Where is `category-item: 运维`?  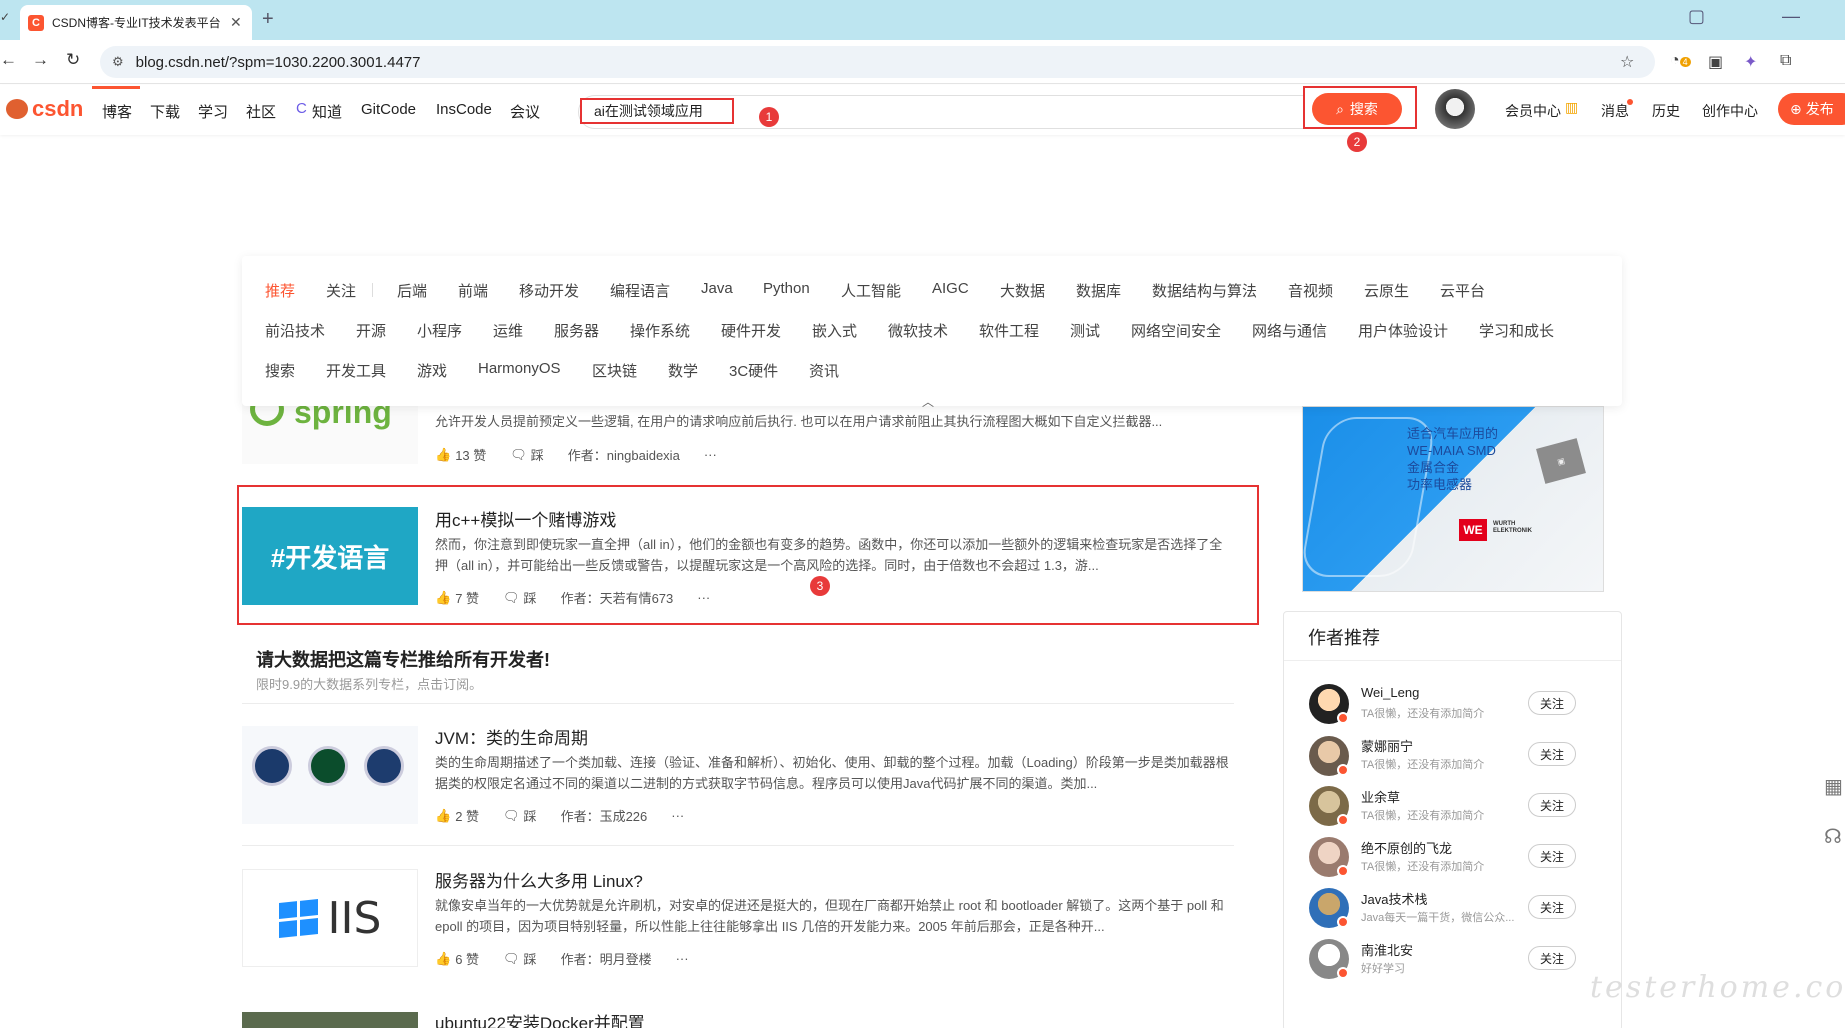
category-item: 运维 is located at coordinates (508, 330).